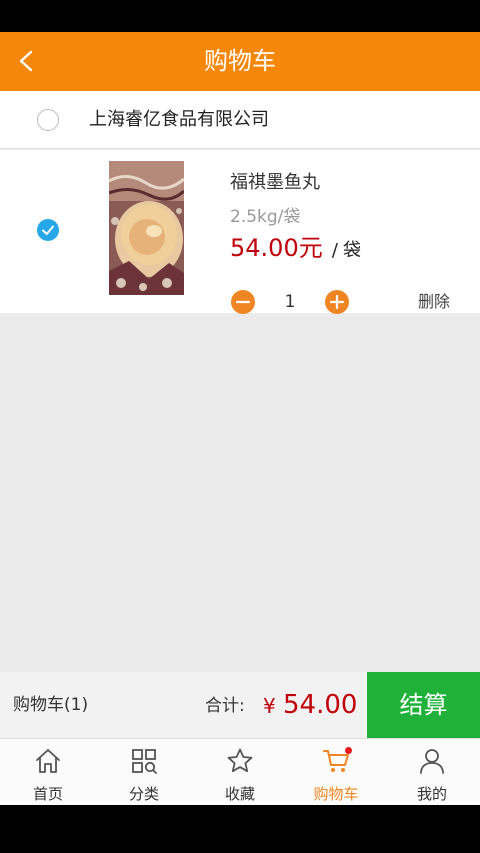 The height and width of the screenshot is (853, 480). I want to click on increase-quantity-button, so click(337, 302).